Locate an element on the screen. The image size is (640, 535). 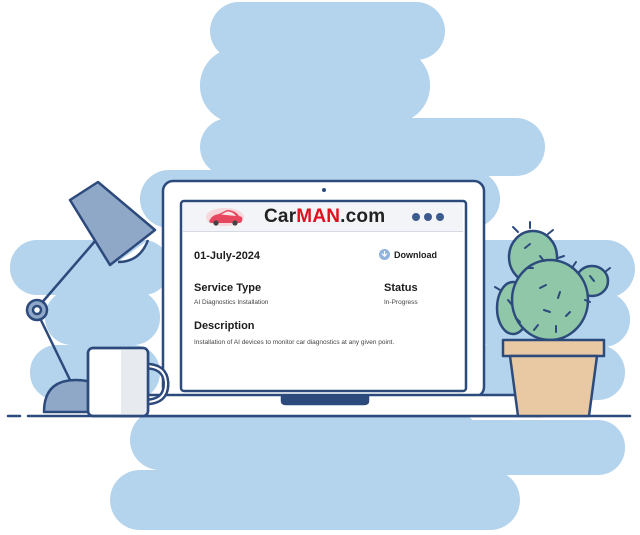
service-type-label: Service Type is located at coordinates (228, 288).